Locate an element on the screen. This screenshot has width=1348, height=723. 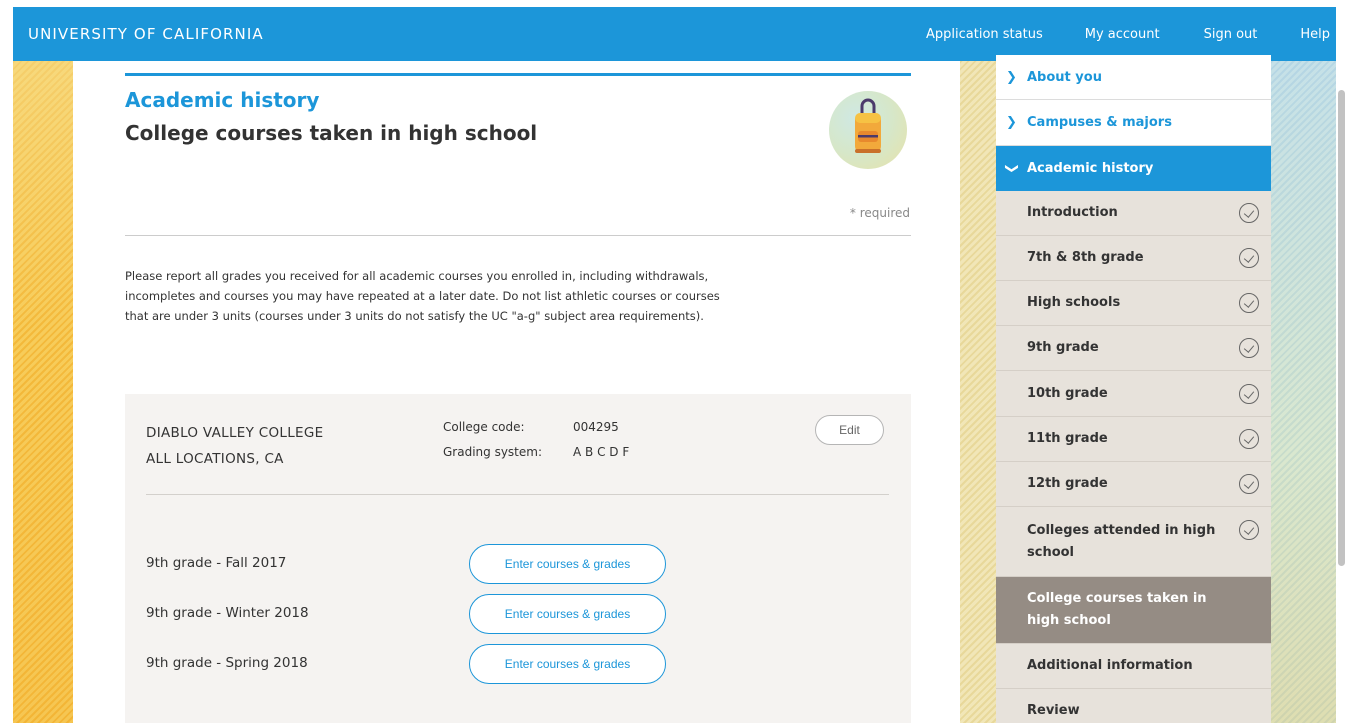
sidebar-item-label: Campuses & majors is located at coordinates (1099, 122).